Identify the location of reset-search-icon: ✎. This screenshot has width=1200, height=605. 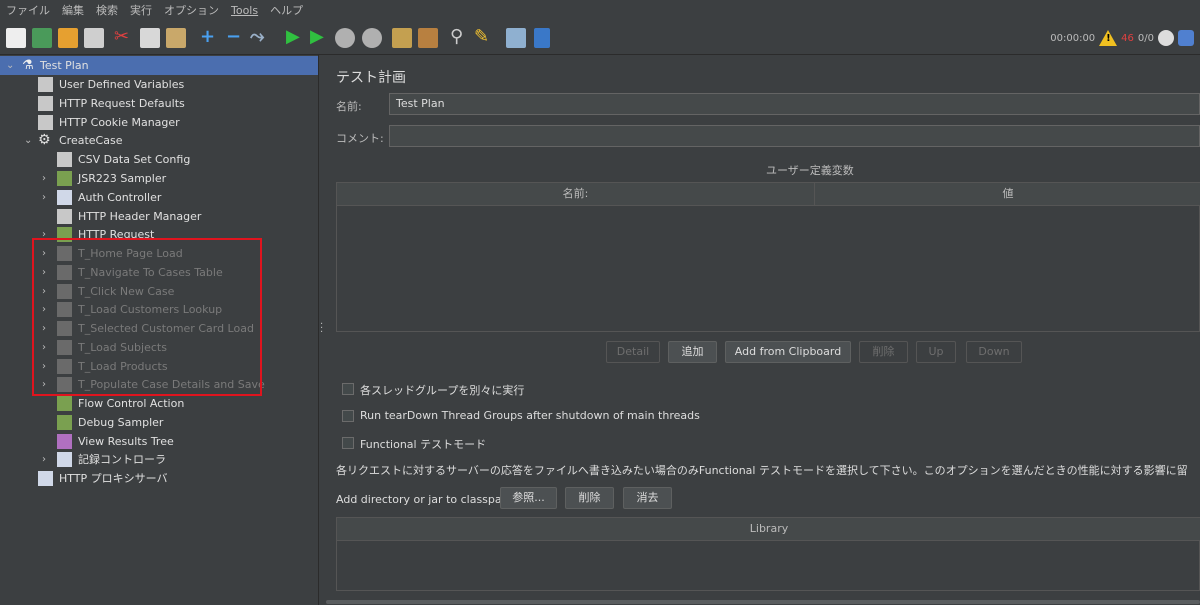
(481, 37).